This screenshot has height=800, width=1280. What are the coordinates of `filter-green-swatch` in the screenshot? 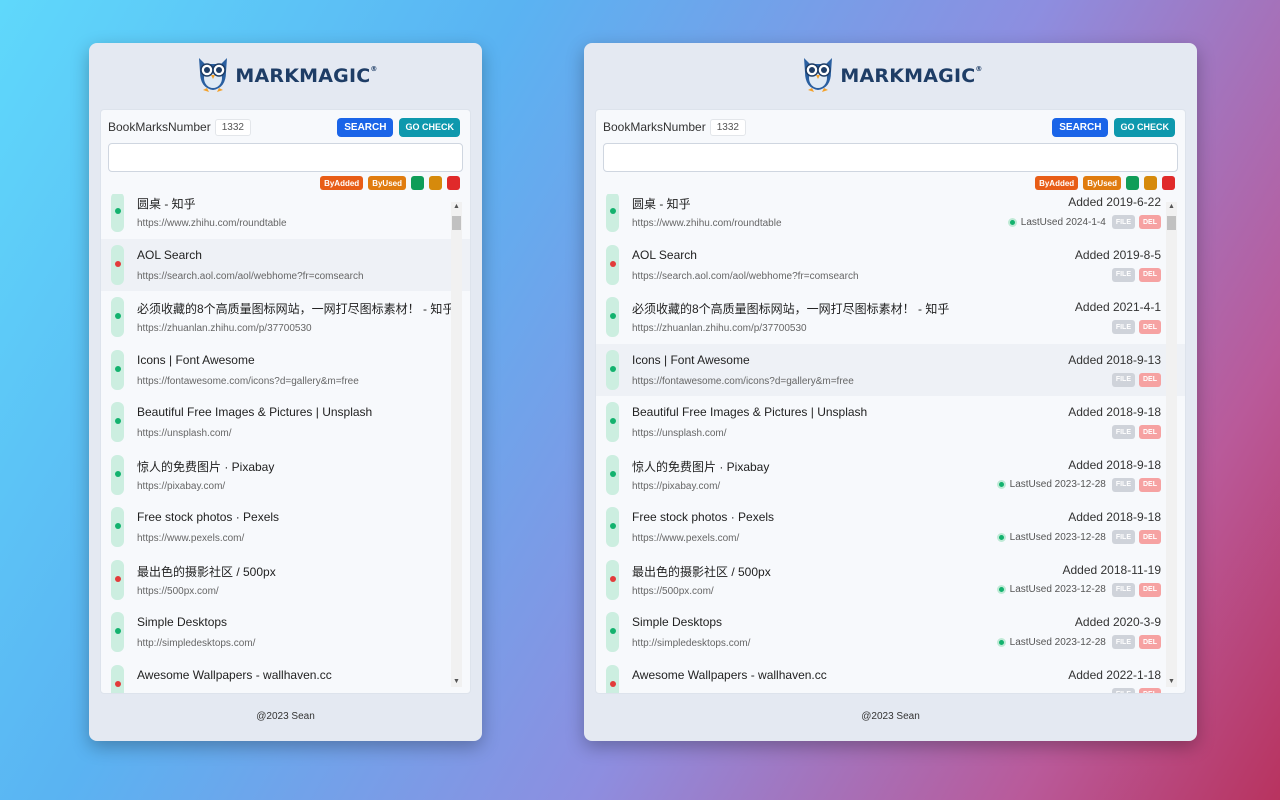 It's located at (417, 183).